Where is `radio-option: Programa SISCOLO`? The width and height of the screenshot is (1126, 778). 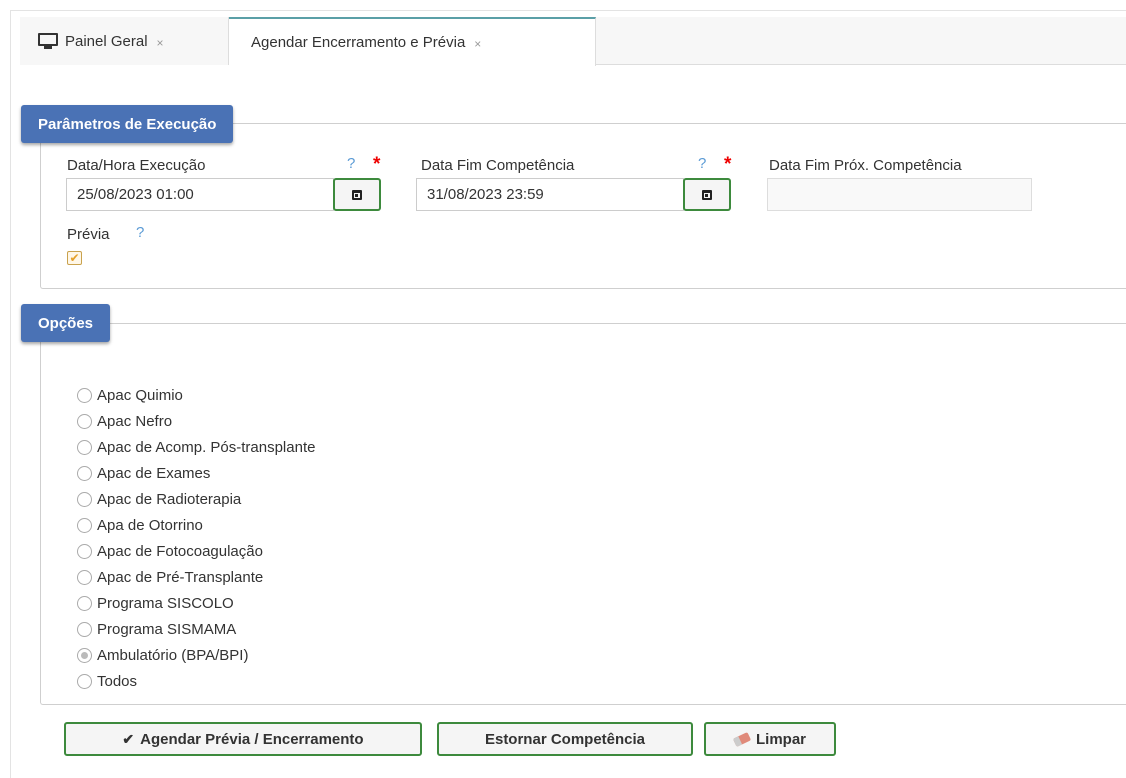
radio-option: Programa SISCOLO is located at coordinates (196, 603).